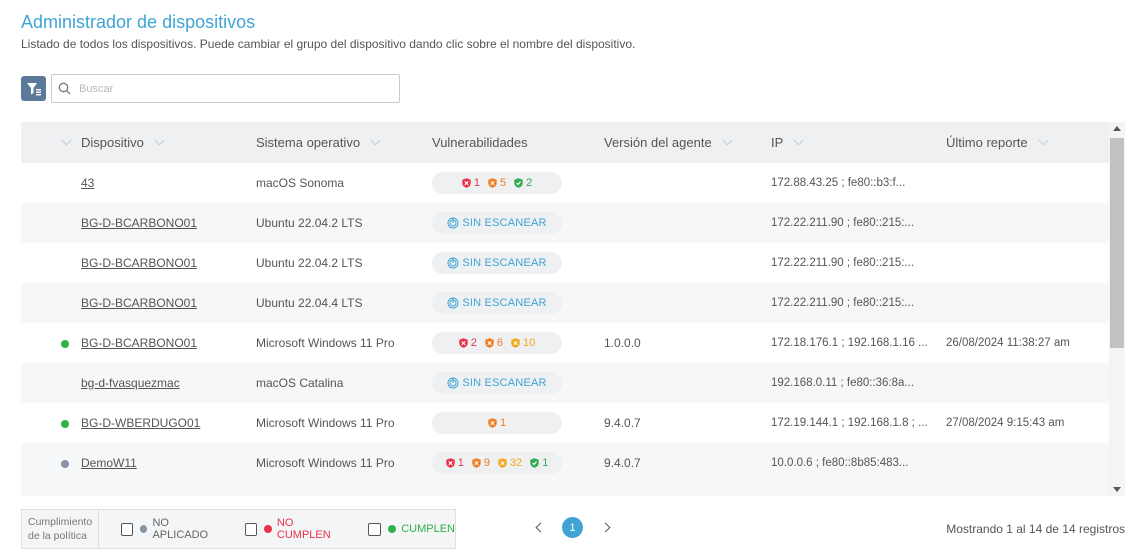  I want to click on legend-filter-non-compliant: NO CUMPLEN, so click(295, 529).